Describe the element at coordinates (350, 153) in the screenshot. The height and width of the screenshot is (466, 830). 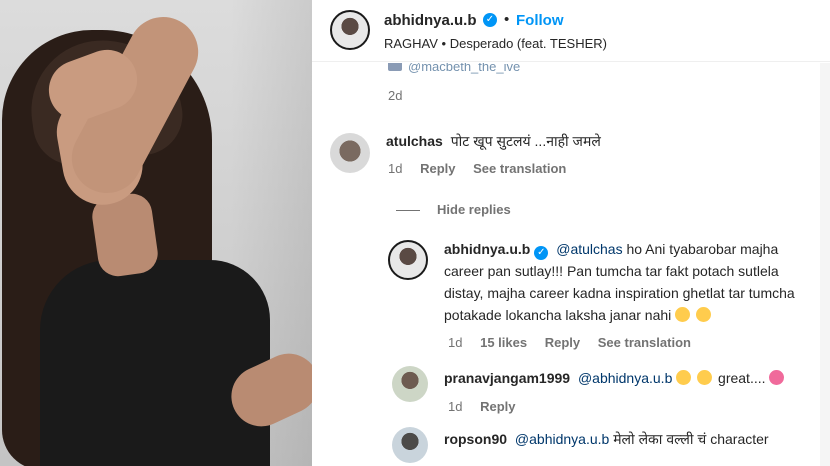
I see `commenter-avatar` at that location.